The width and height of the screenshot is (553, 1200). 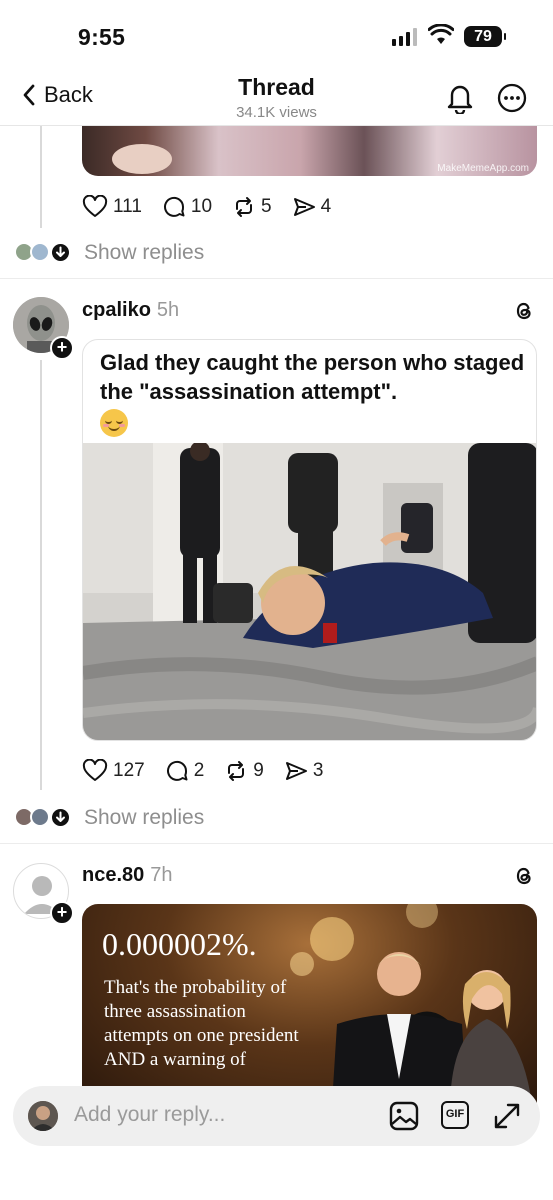 I want to click on post-time: 5h, so click(x=168, y=310).